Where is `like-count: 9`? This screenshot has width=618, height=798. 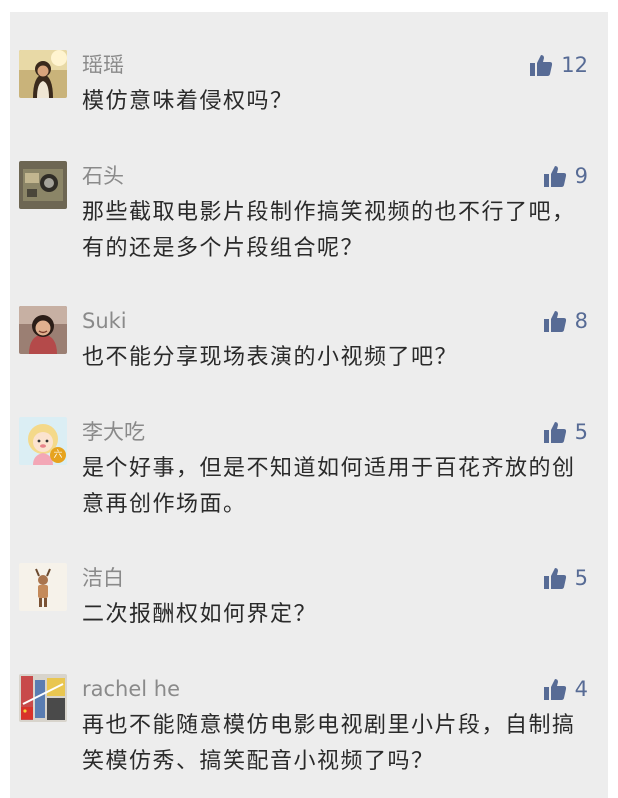 like-count: 9 is located at coordinates (581, 176).